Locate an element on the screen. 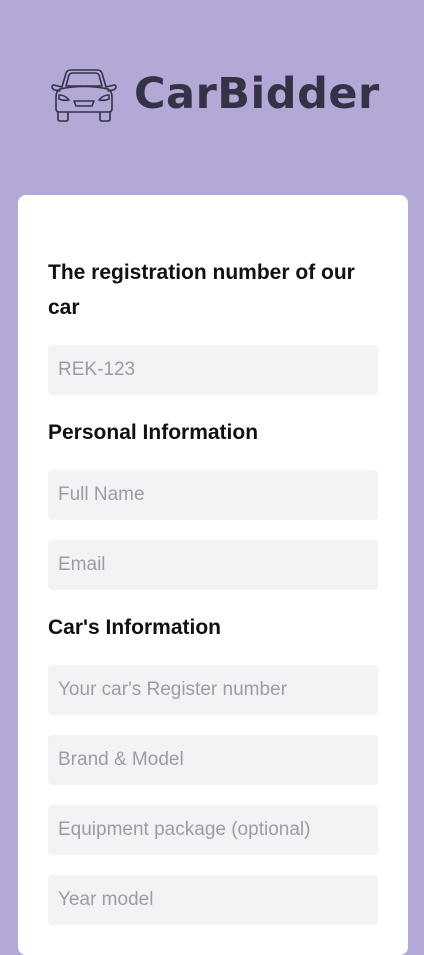 Image resolution: width=424 pixels, height=955 pixels. brand-name: CarBidder is located at coordinates (257, 93).